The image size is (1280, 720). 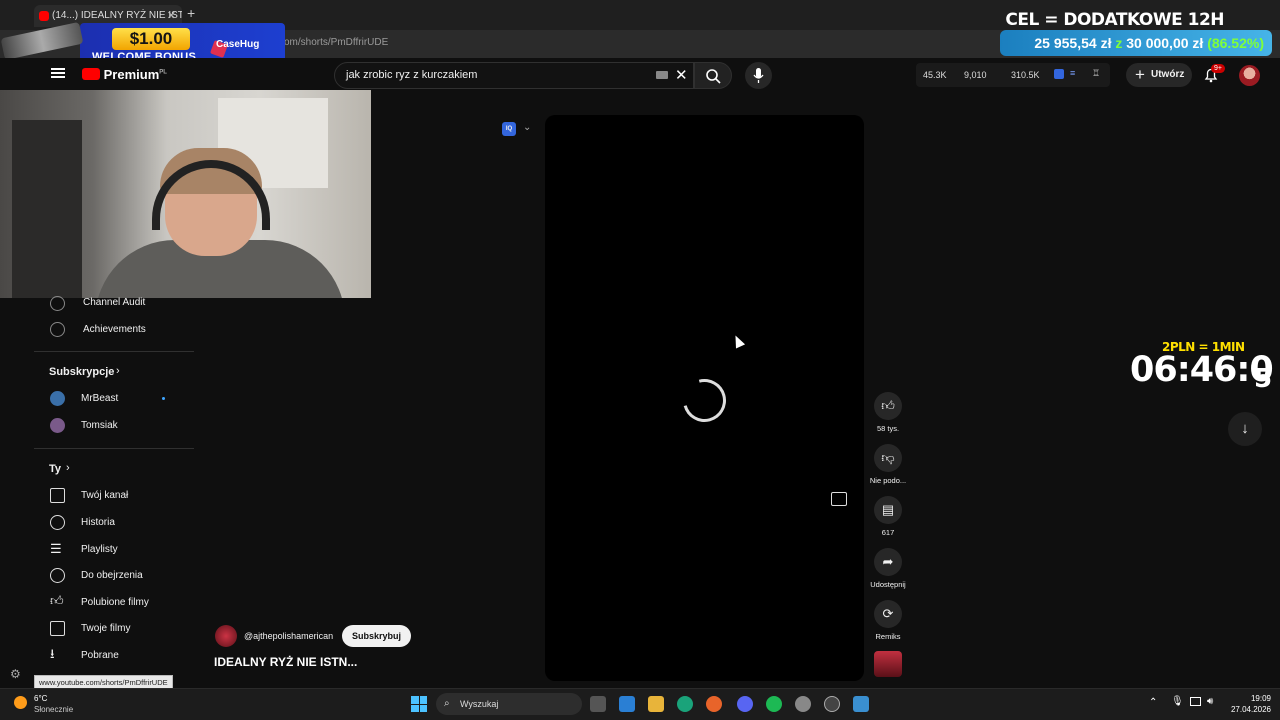 What do you see at coordinates (1210, 701) in the screenshot?
I see `volume-icon: 🔊︎` at bounding box center [1210, 701].